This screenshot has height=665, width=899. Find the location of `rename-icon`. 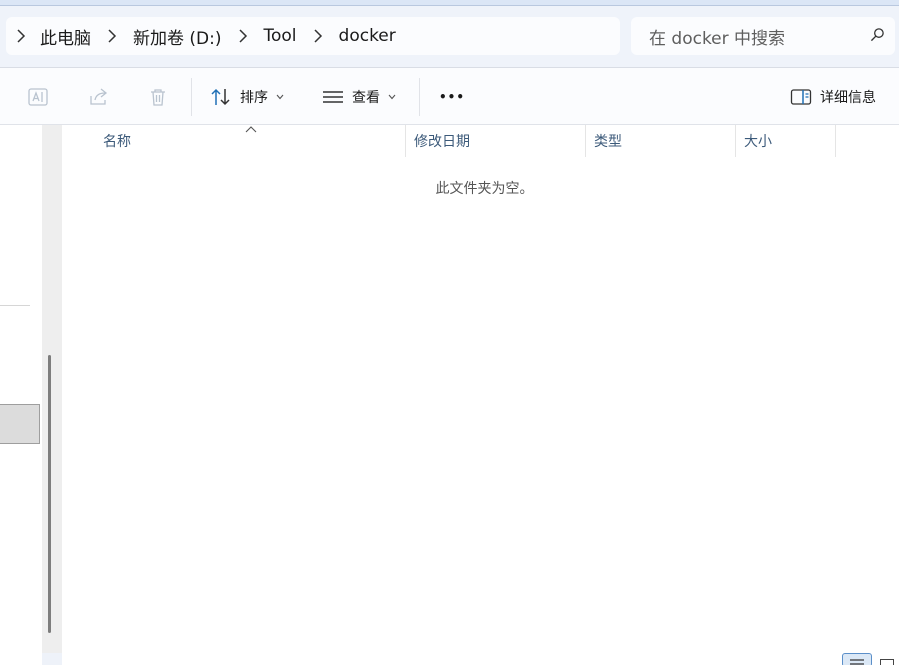

rename-icon is located at coordinates (38, 97).